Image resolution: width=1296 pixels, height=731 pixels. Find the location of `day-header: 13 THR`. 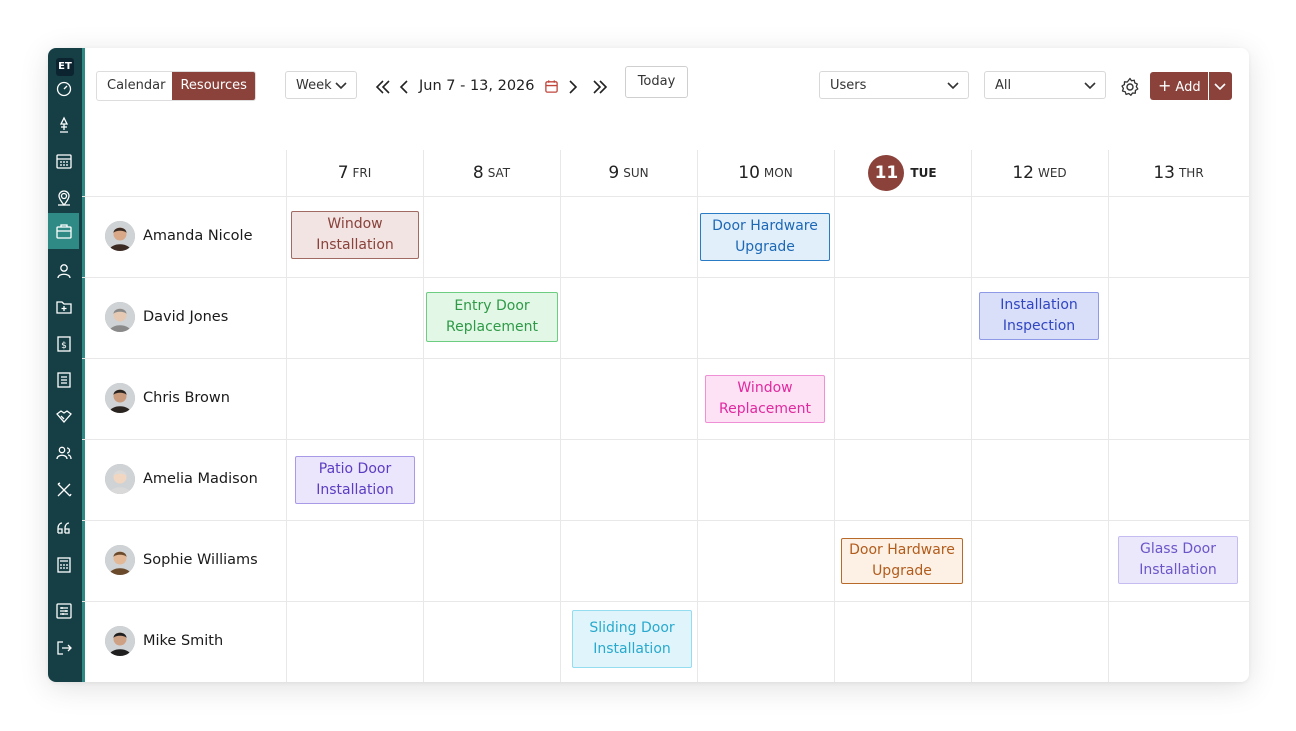

day-header: 13 THR is located at coordinates (1178, 173).